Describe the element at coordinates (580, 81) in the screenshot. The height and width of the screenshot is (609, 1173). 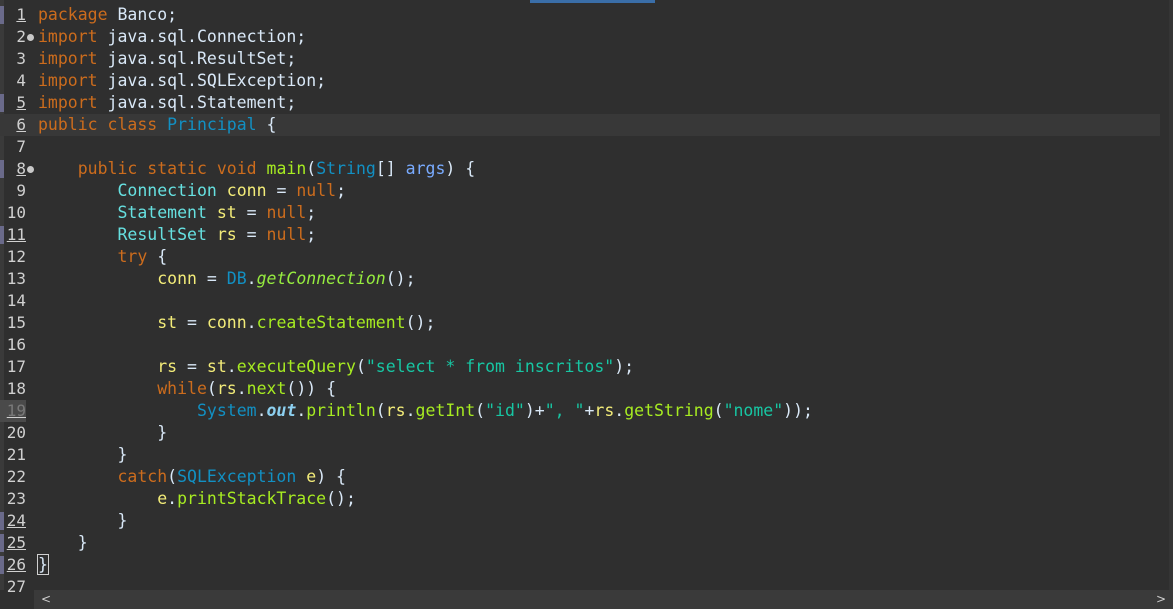
I see `code-line: 4 import java.sql.SQLException;` at that location.